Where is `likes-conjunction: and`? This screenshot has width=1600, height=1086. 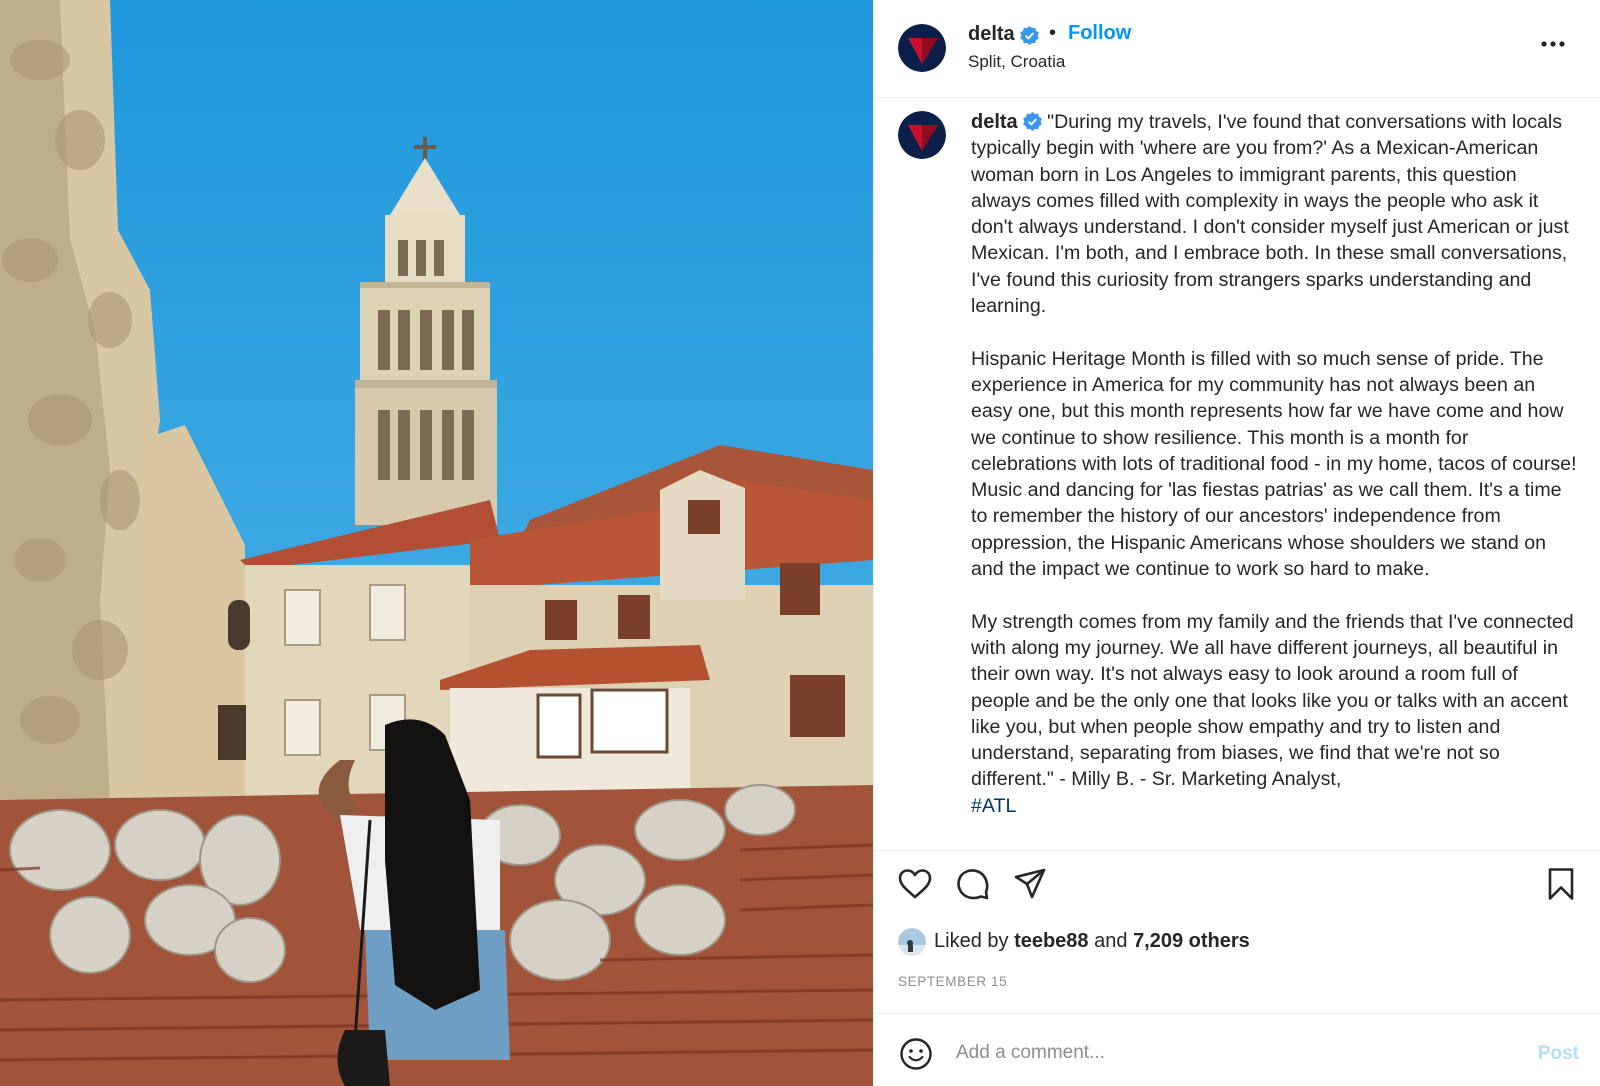 likes-conjunction: and is located at coordinates (1111, 941).